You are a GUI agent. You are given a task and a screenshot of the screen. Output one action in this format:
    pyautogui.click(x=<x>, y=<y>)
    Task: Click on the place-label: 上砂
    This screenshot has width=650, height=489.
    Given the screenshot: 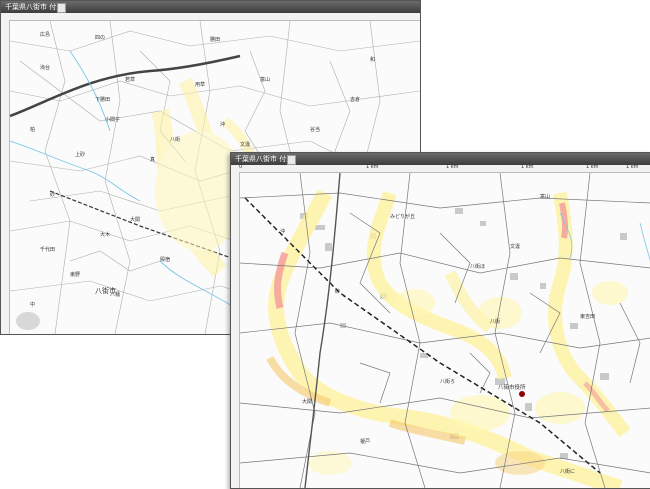 What is the action you would take?
    pyautogui.click(x=80, y=154)
    